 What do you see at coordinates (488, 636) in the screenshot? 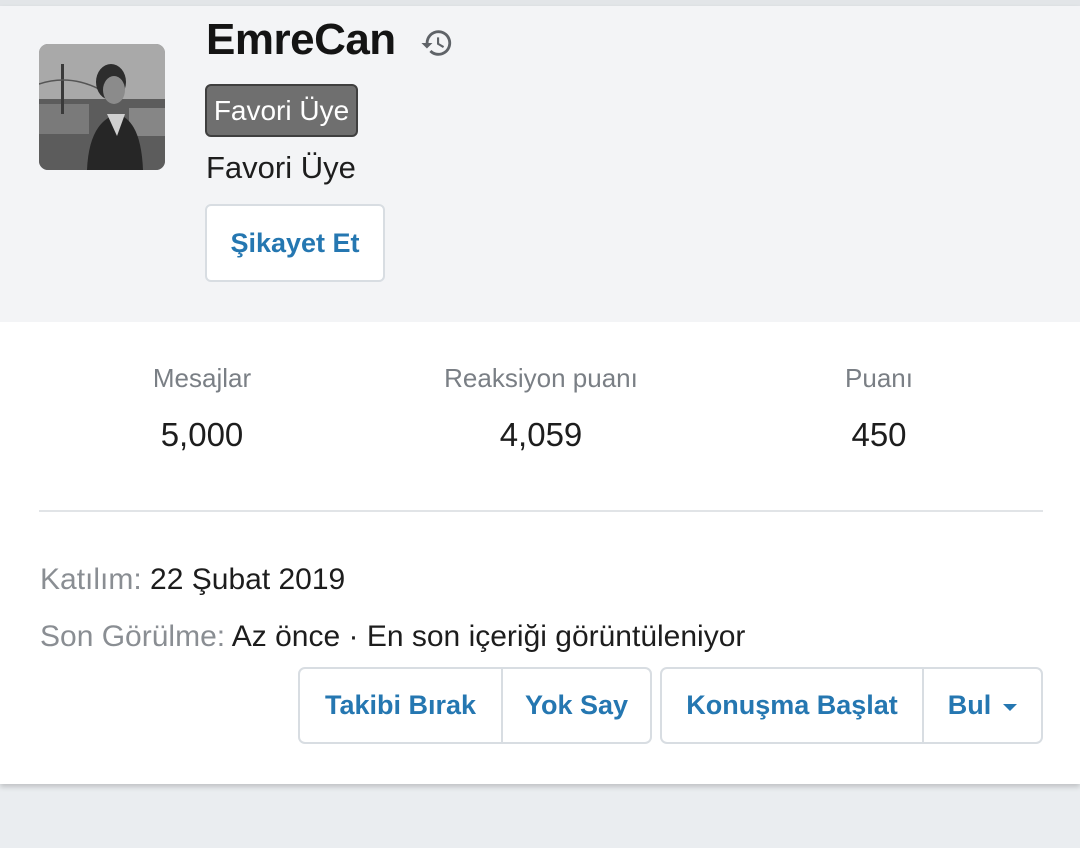
I see `last-seen-value: Az önce · En son içeriği görüntüleniyor` at bounding box center [488, 636].